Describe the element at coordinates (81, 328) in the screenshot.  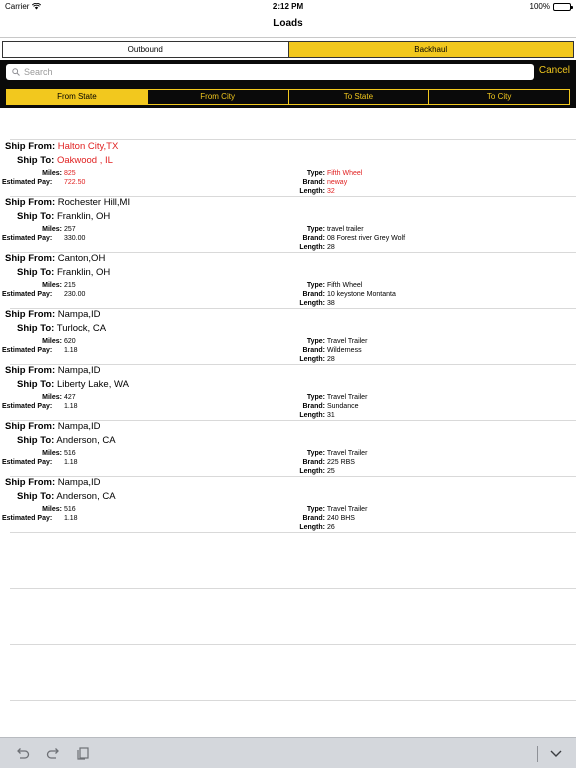
I see `ship-to-value: Turlock, CA` at that location.